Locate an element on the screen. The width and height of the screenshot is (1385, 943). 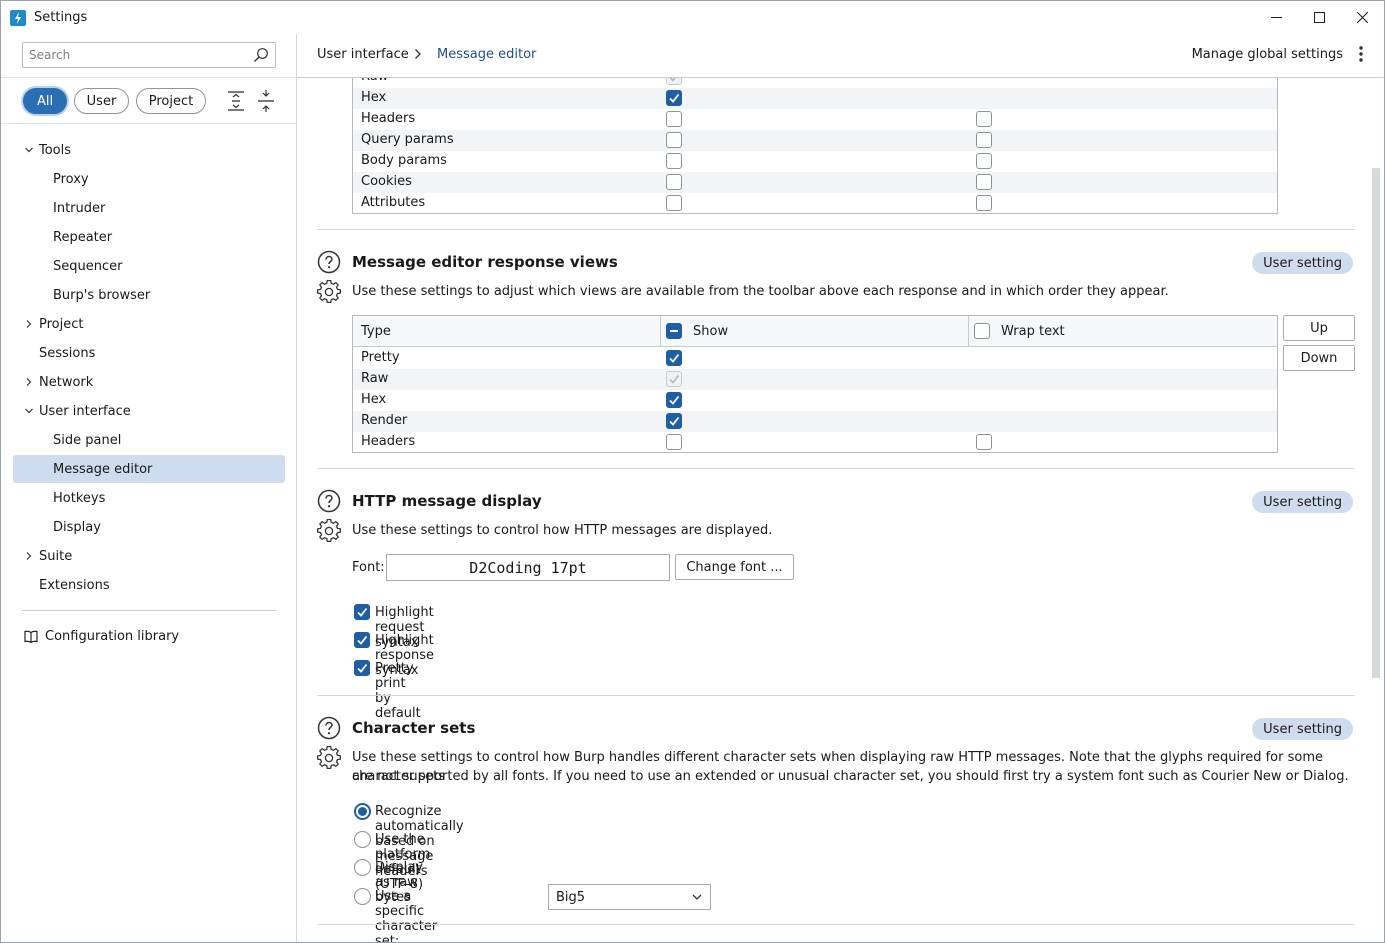
nav-item-proxy: Proxy is located at coordinates (148, 179).